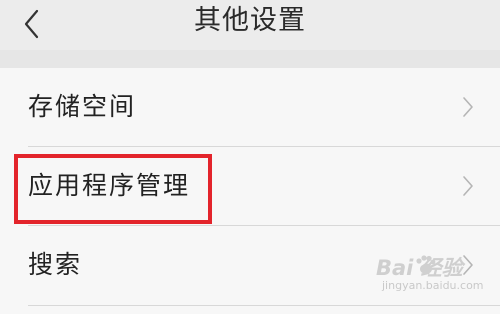  I want to click on settings-item-label: 应用程序管理, so click(109, 185).